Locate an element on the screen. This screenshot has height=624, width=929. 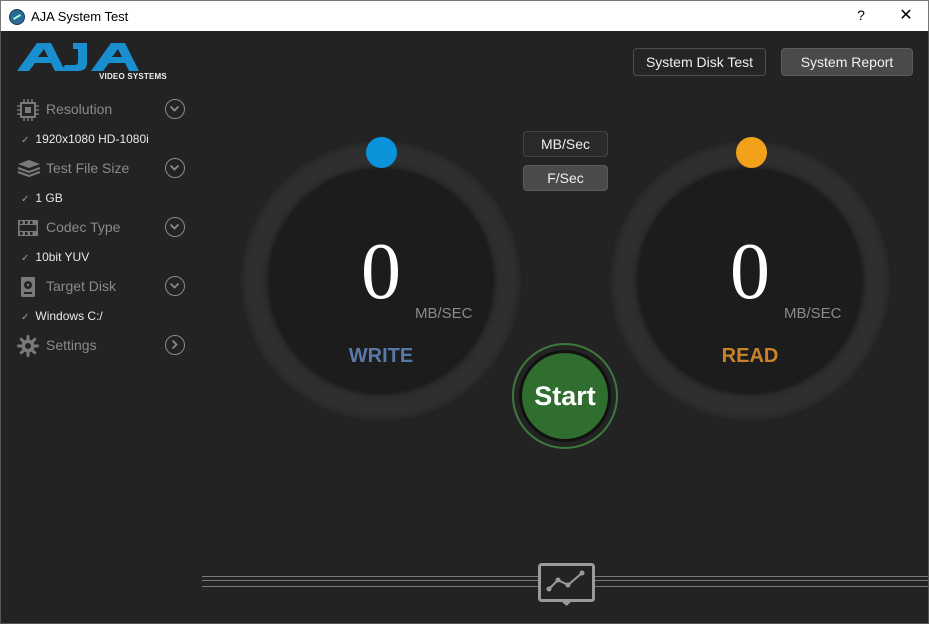
write-indicator is located at coordinates (381, 152).